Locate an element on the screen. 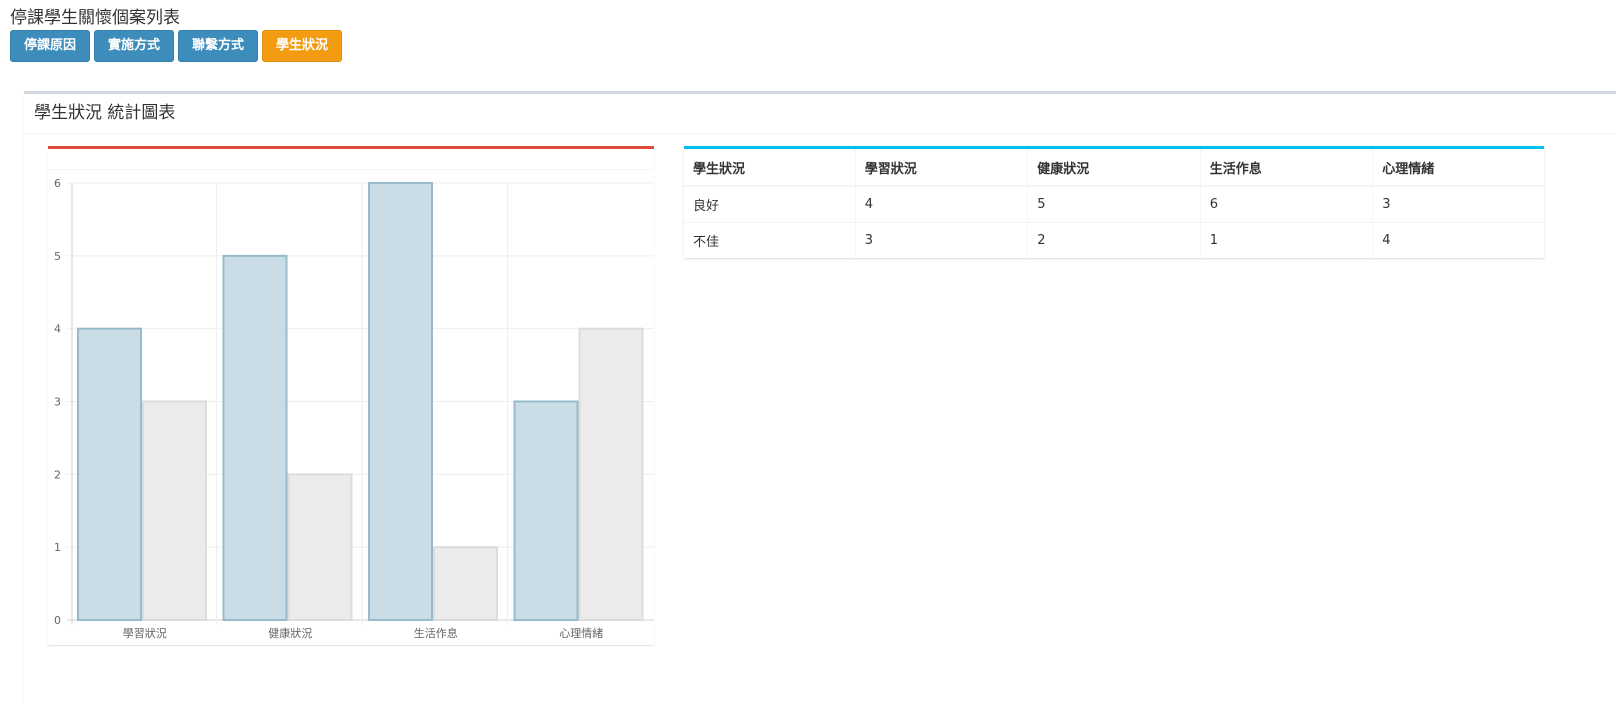  table-header-cell: 健康狀況 is located at coordinates (1114, 168).